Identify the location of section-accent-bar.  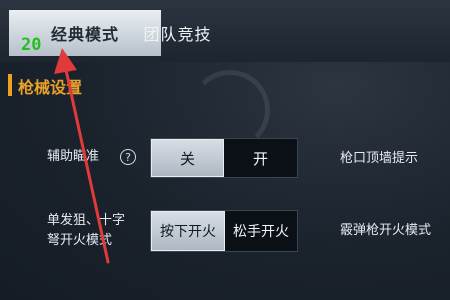
(10, 85).